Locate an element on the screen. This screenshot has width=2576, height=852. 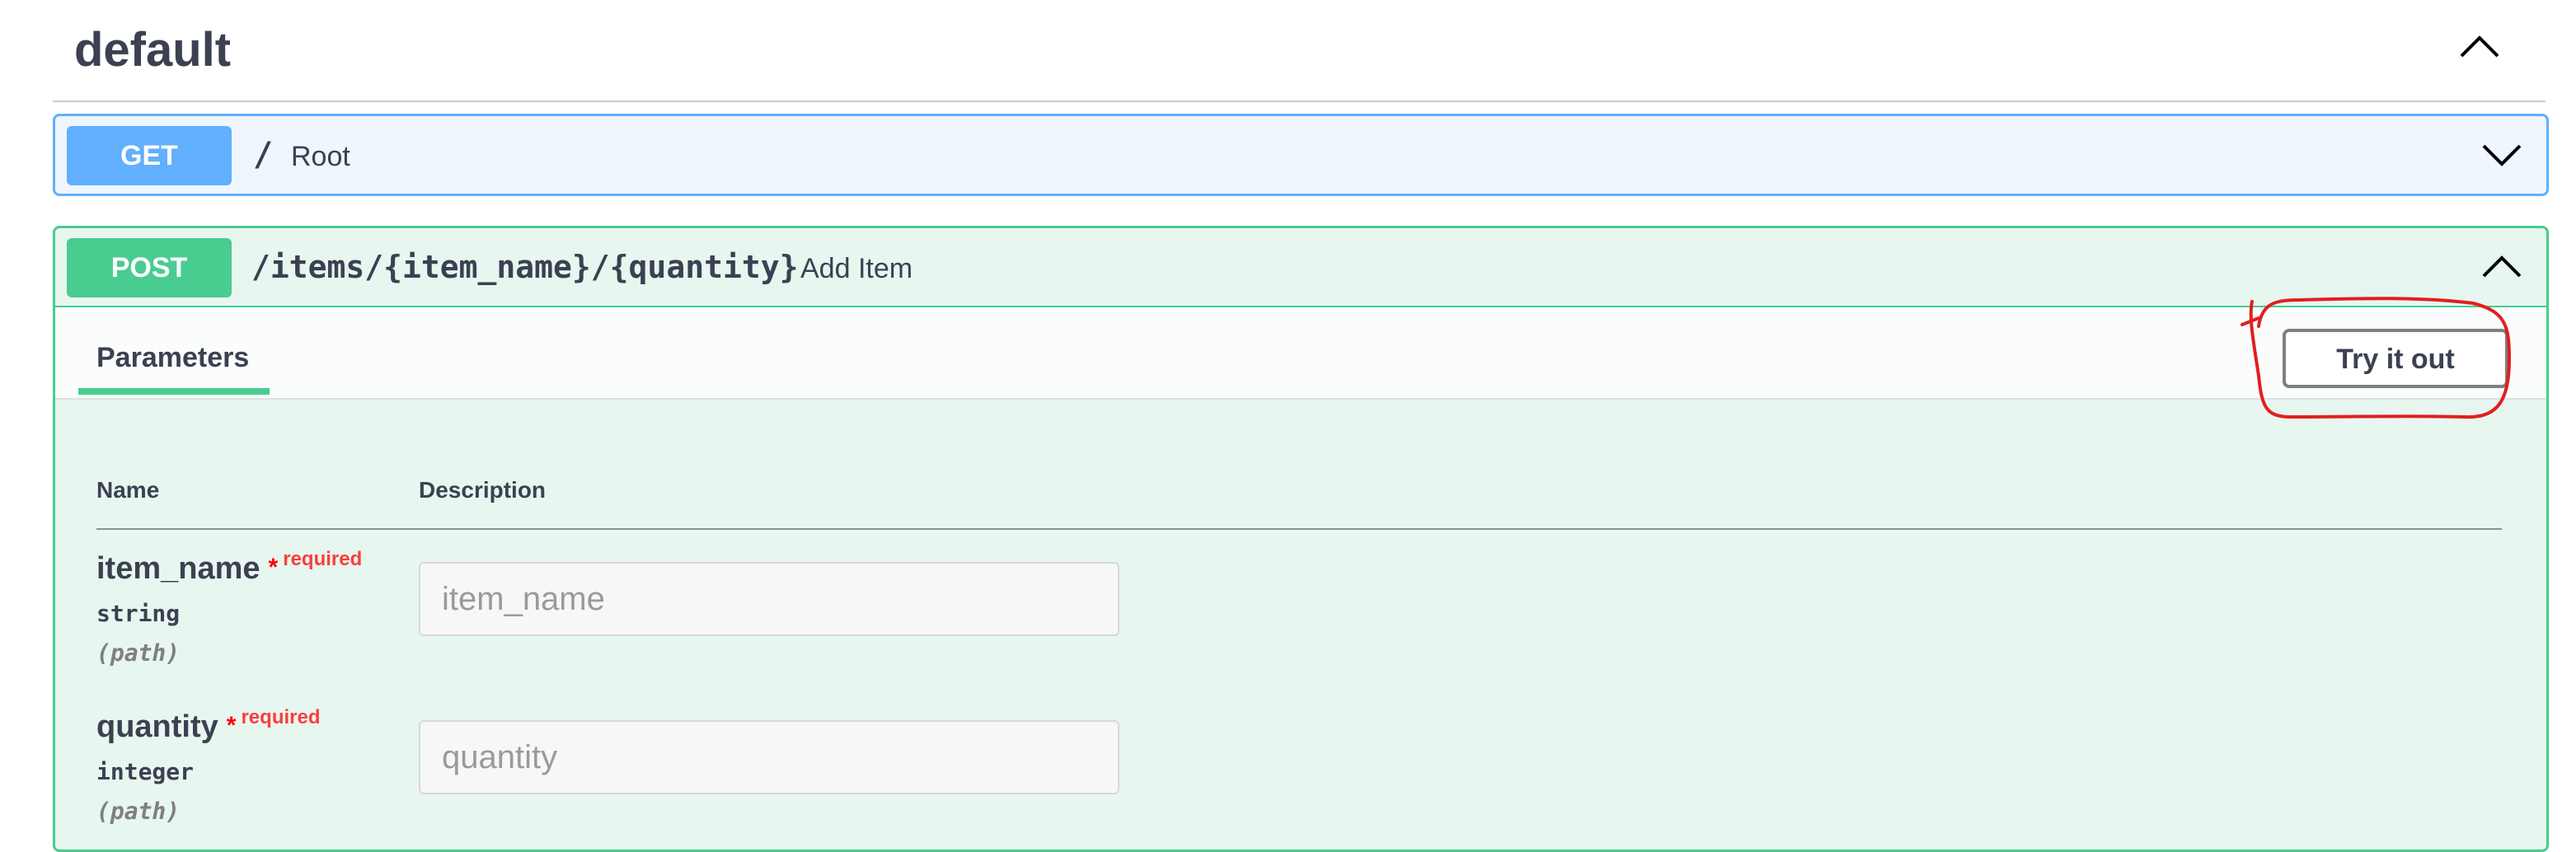
method-badge-post: POST is located at coordinates (149, 267).